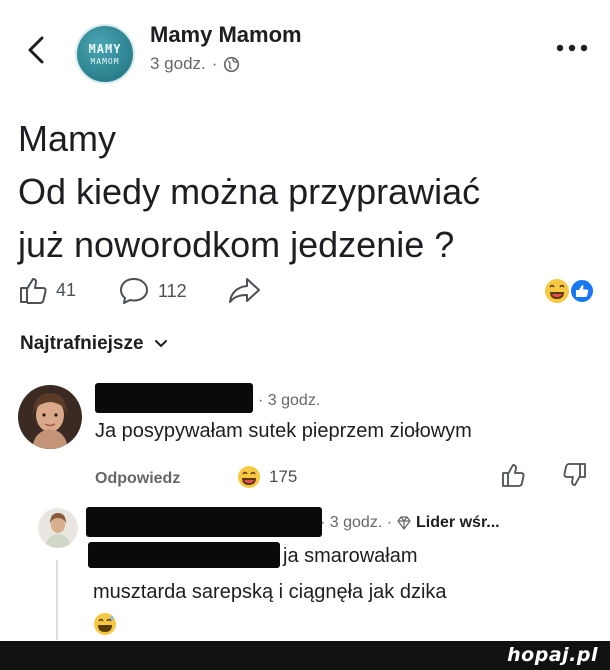 Image resolution: width=610 pixels, height=670 pixels. Describe the element at coordinates (178, 63) in the screenshot. I see `post-time: 3 godz.` at that location.